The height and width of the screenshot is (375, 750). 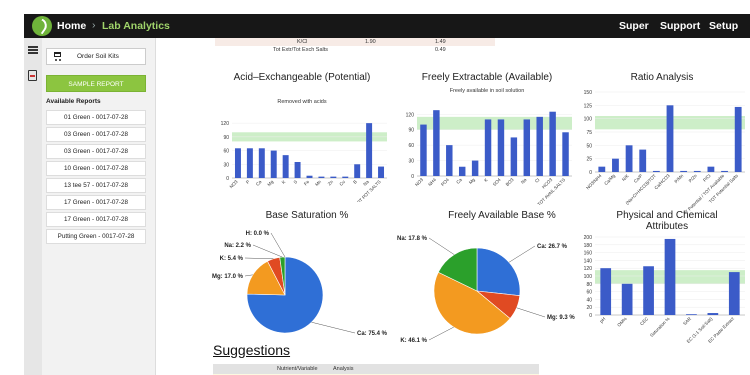 I want to click on x-tick-label: PO4, so click(x=445, y=182).